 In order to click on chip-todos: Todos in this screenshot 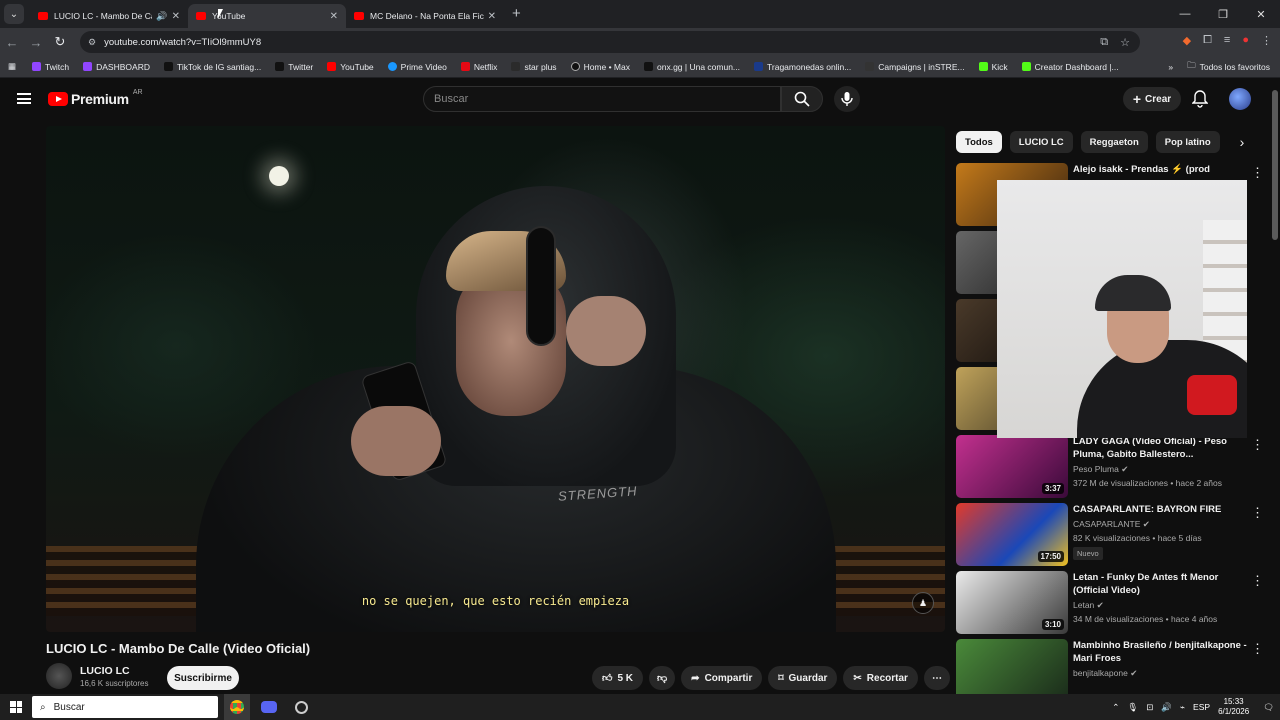, I will do `click(979, 142)`.